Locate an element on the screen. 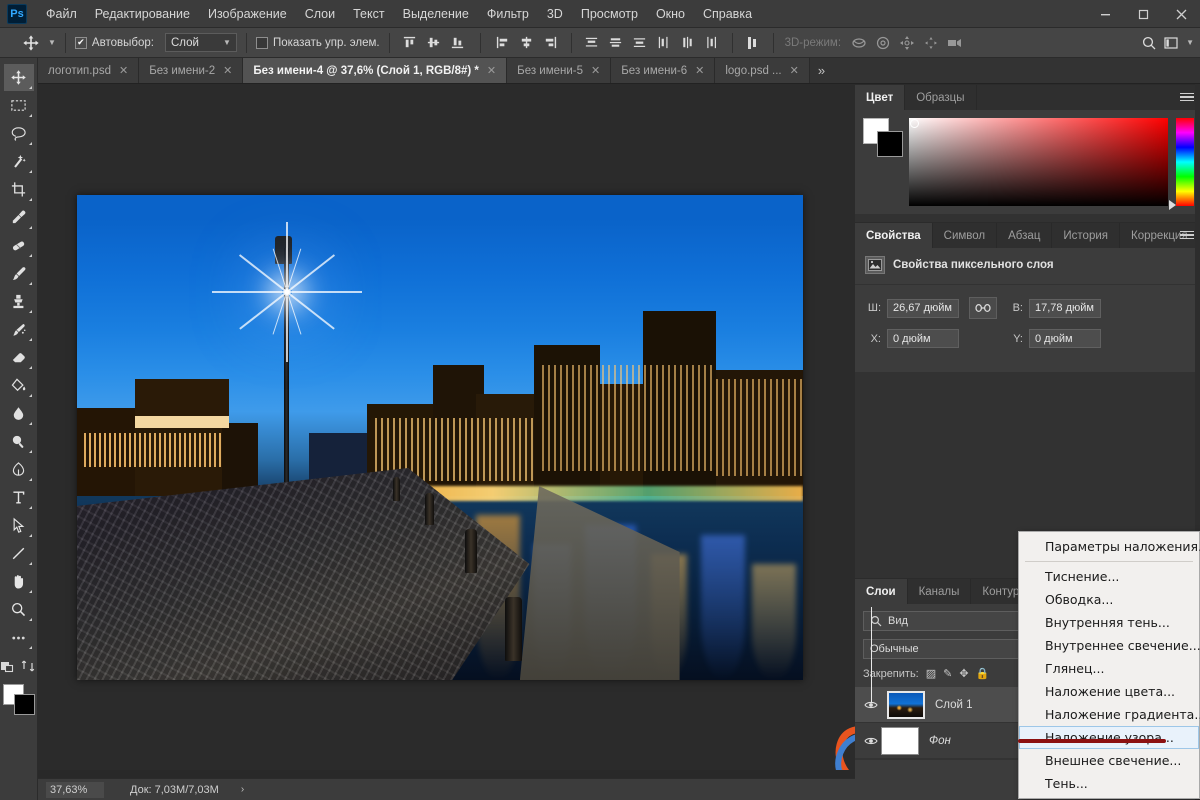 The height and width of the screenshot is (800, 1200). maximize-button is located at coordinates (1143, 14).